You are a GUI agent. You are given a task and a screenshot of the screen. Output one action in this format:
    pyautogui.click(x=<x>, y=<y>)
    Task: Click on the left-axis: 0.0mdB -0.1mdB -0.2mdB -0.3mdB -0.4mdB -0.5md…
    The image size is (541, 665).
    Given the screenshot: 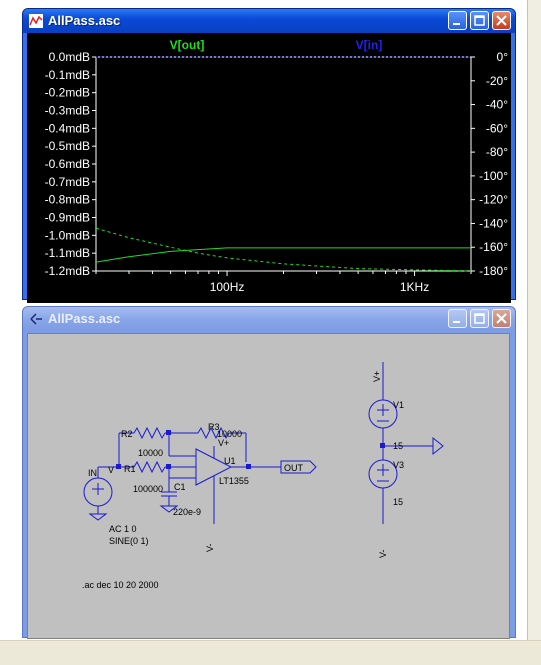 What is the action you would take?
    pyautogui.click(x=70, y=164)
    